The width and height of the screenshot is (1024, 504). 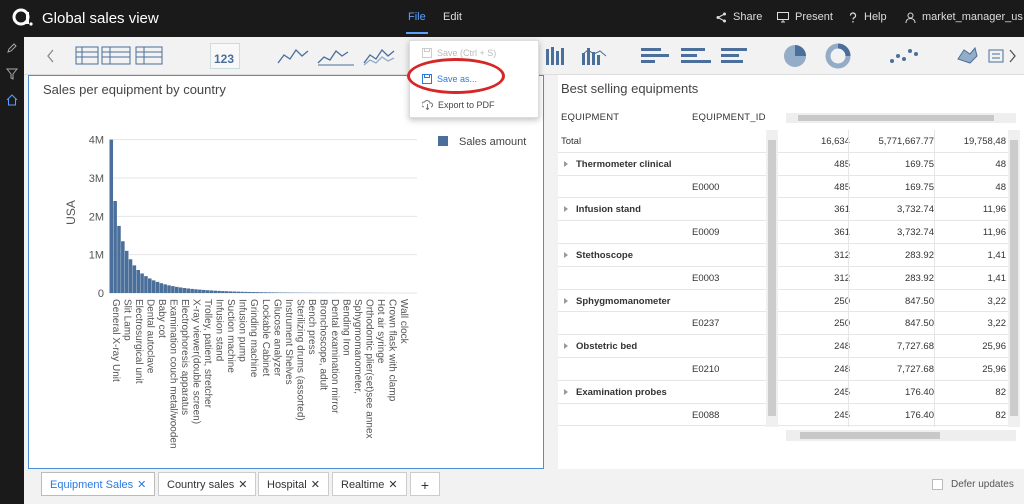 I want to click on vertical-scrollbar-right, so click(x=1014, y=278).